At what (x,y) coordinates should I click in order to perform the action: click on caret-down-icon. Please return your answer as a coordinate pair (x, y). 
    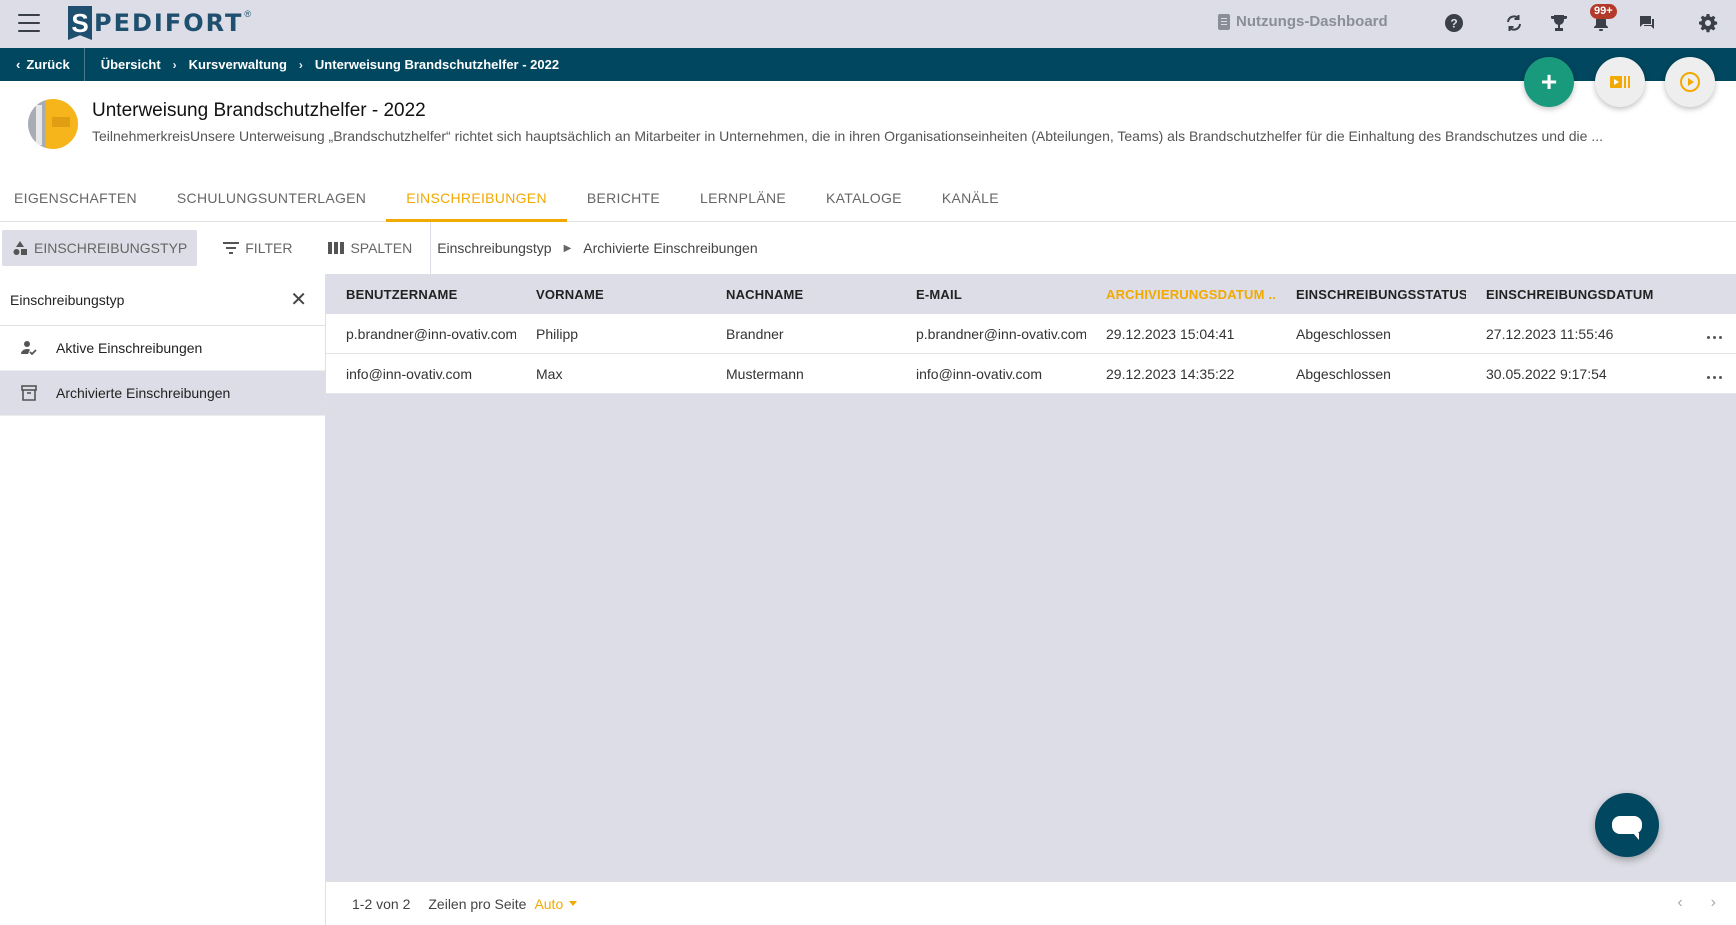
    Looking at the image, I should click on (573, 903).